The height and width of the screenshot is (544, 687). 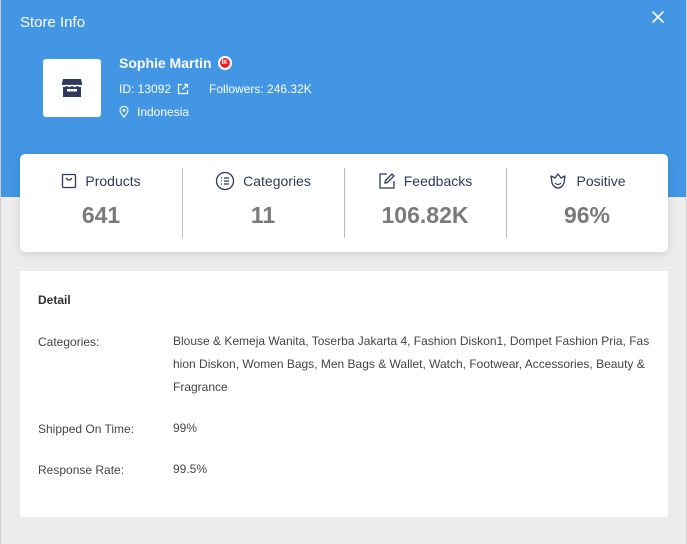 What do you see at coordinates (113, 181) in the screenshot?
I see `stat-products-label: Products` at bounding box center [113, 181].